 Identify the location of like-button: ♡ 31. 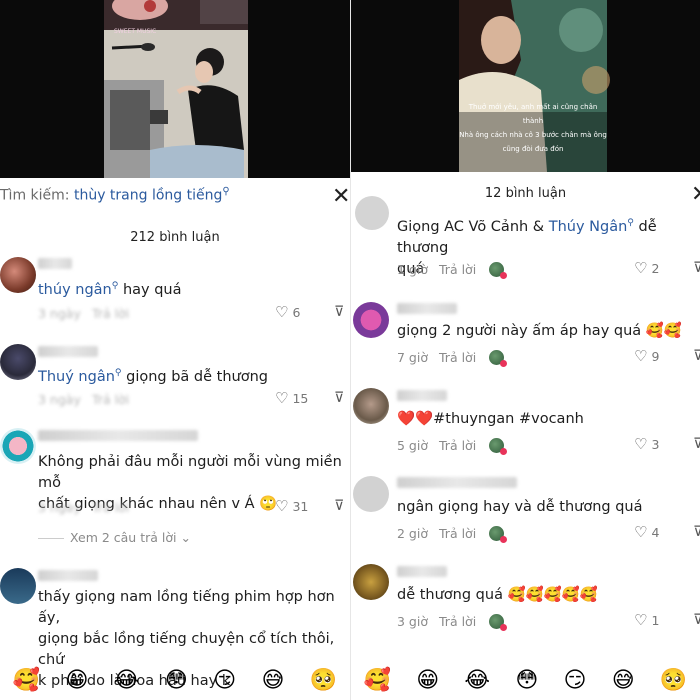
(291, 506).